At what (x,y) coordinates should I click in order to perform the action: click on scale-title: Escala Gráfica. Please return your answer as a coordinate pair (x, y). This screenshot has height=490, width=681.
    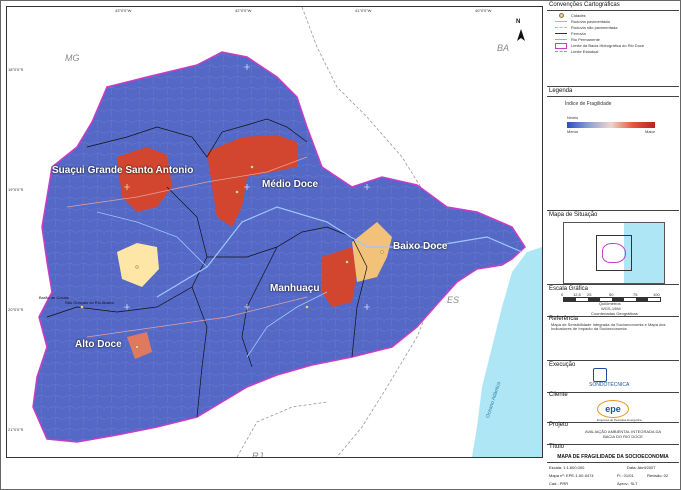
    Looking at the image, I should click on (569, 289).